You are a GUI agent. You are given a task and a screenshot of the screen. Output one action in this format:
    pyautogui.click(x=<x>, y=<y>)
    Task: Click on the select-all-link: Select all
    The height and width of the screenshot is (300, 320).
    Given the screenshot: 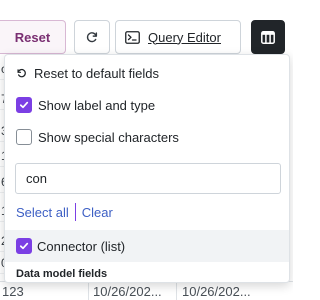 What is the action you would take?
    pyautogui.click(x=42, y=212)
    